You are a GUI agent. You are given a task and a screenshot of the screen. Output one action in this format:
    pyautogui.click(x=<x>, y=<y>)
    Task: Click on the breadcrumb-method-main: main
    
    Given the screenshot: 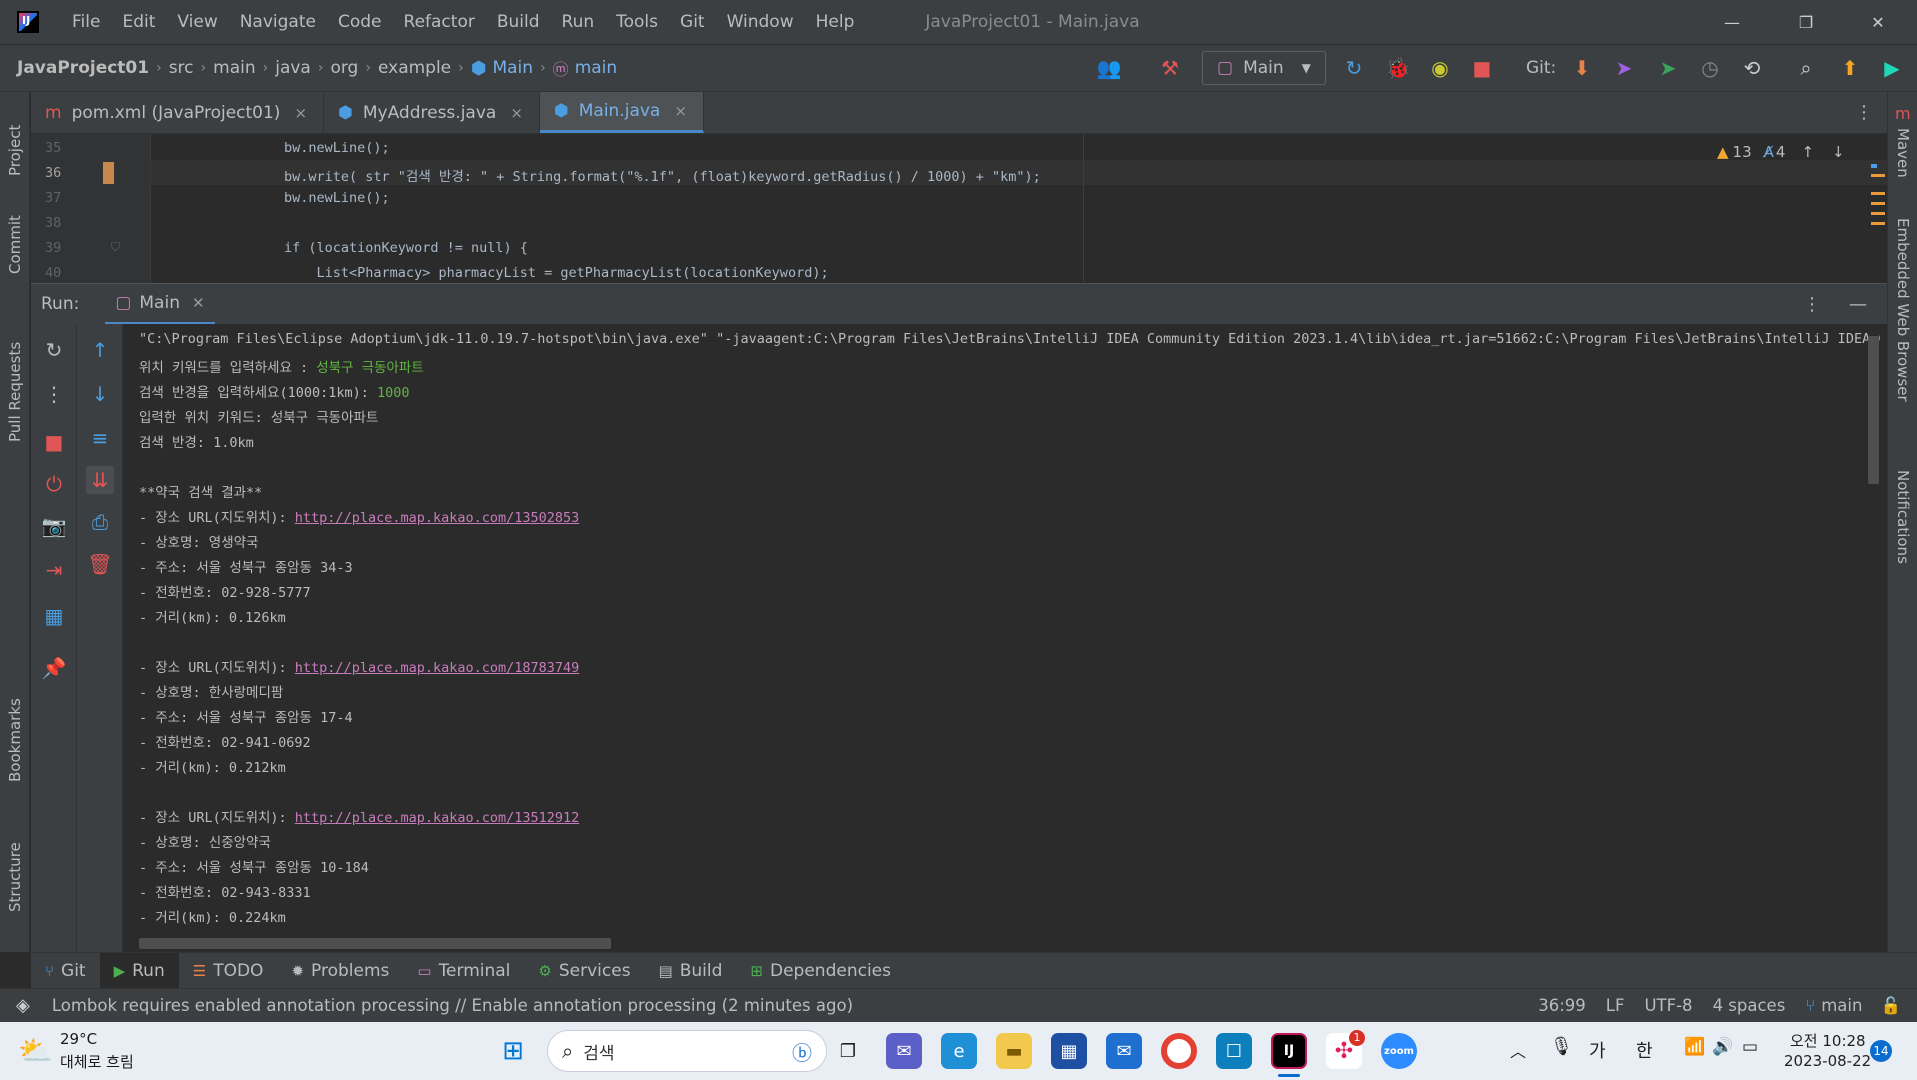 What is the action you would take?
    pyautogui.click(x=596, y=68)
    